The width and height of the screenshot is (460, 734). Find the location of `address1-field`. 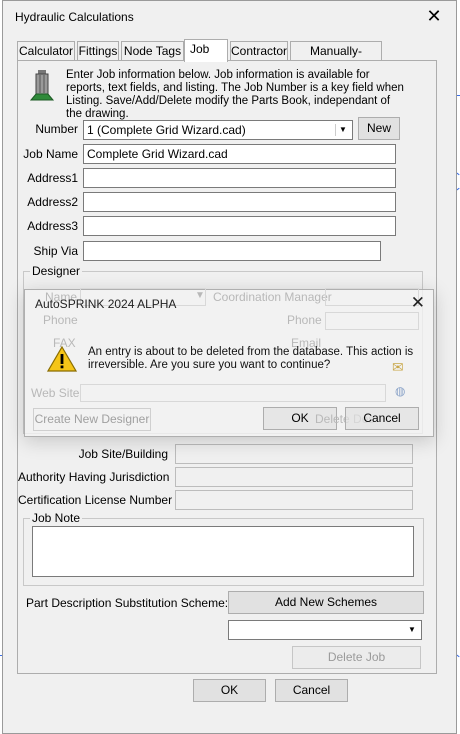

address1-field is located at coordinates (239, 178).